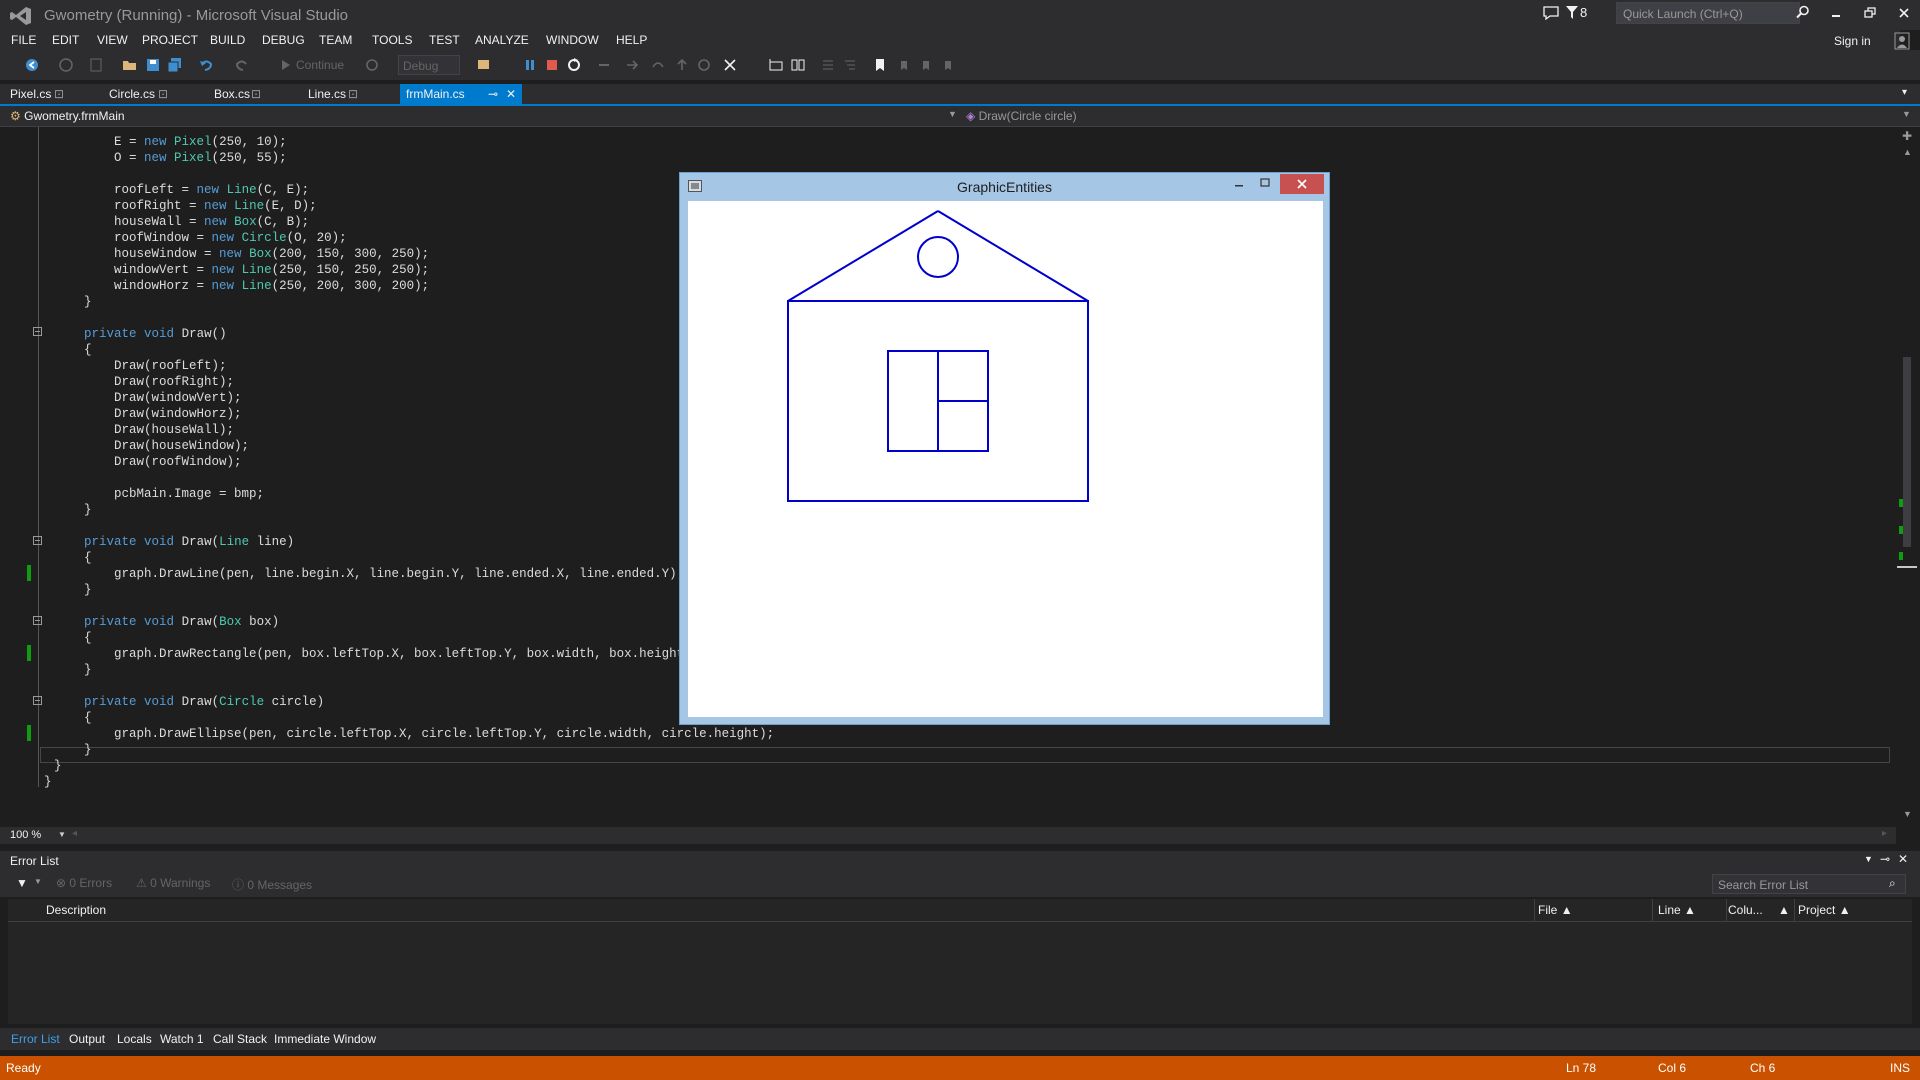  Describe the element at coordinates (182, 1039) in the screenshot. I see `tab-watch-1: Watch 1` at that location.